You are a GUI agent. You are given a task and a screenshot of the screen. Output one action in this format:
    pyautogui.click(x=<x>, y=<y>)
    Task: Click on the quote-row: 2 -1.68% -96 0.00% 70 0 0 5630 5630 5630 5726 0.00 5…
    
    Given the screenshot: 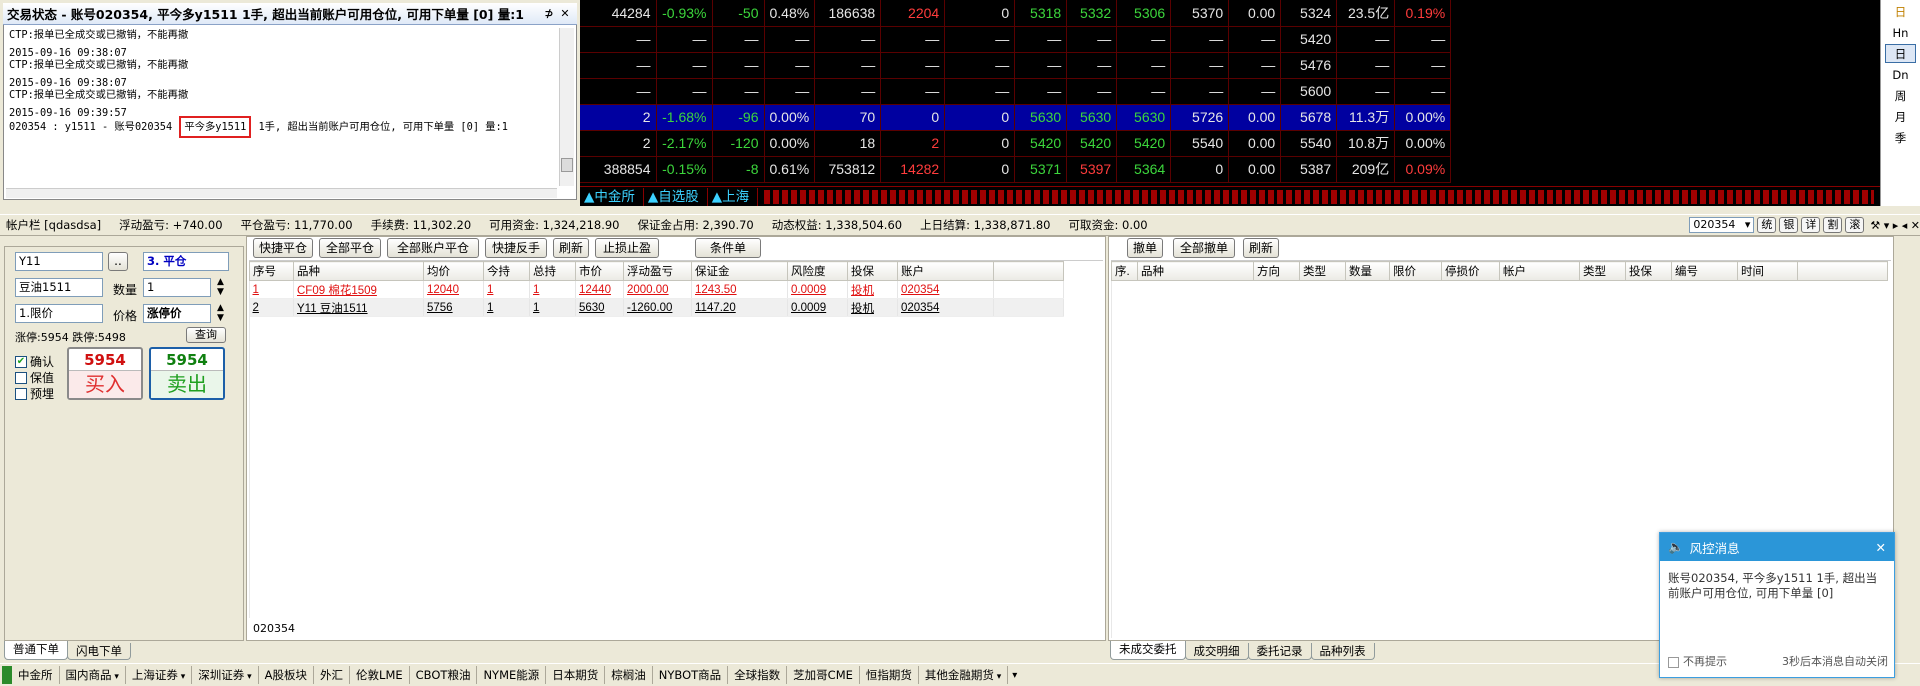 What is the action you would take?
    pyautogui.click(x=1016, y=117)
    